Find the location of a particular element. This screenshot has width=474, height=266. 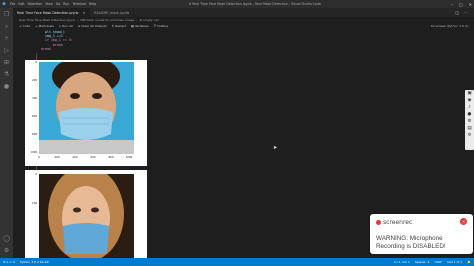

x-tick-label: 0 is located at coordinates (39, 157).